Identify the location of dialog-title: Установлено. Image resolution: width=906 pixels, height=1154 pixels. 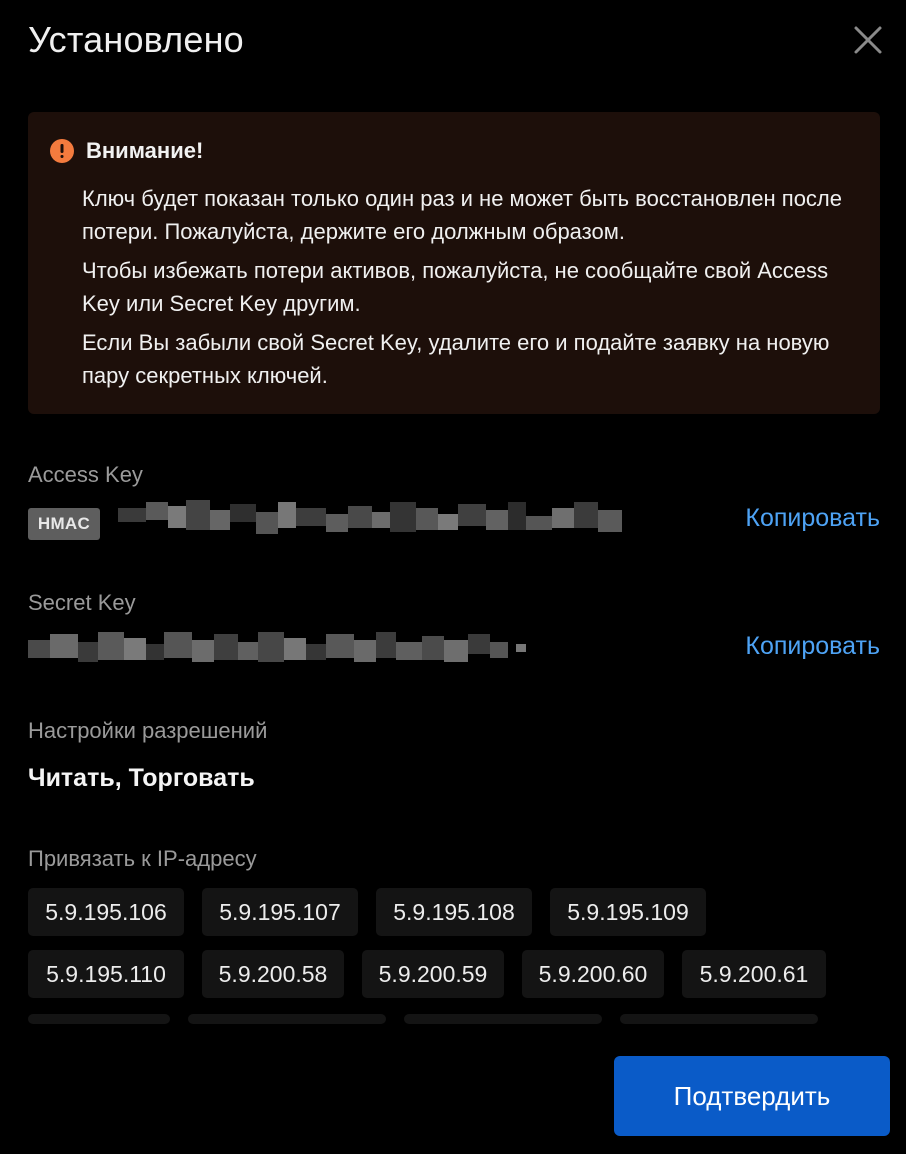
(136, 39).